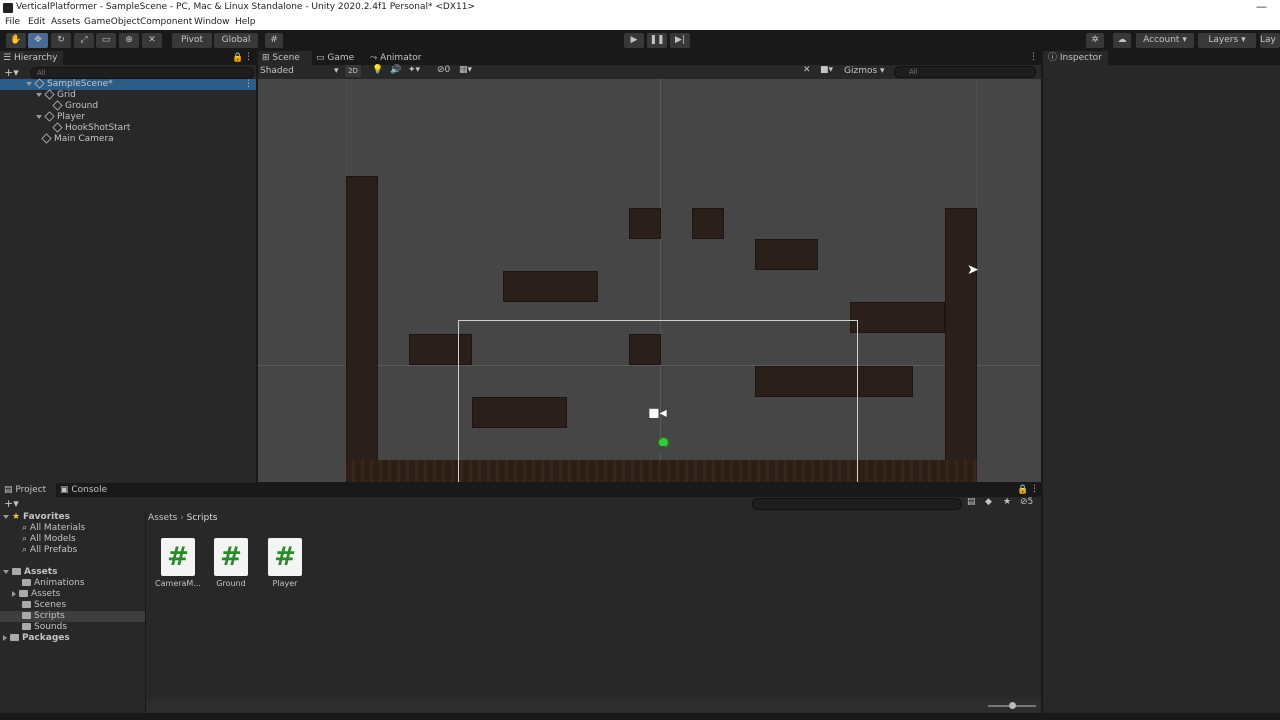  I want to click on hierarchy-item-player: Player, so click(42, 117).